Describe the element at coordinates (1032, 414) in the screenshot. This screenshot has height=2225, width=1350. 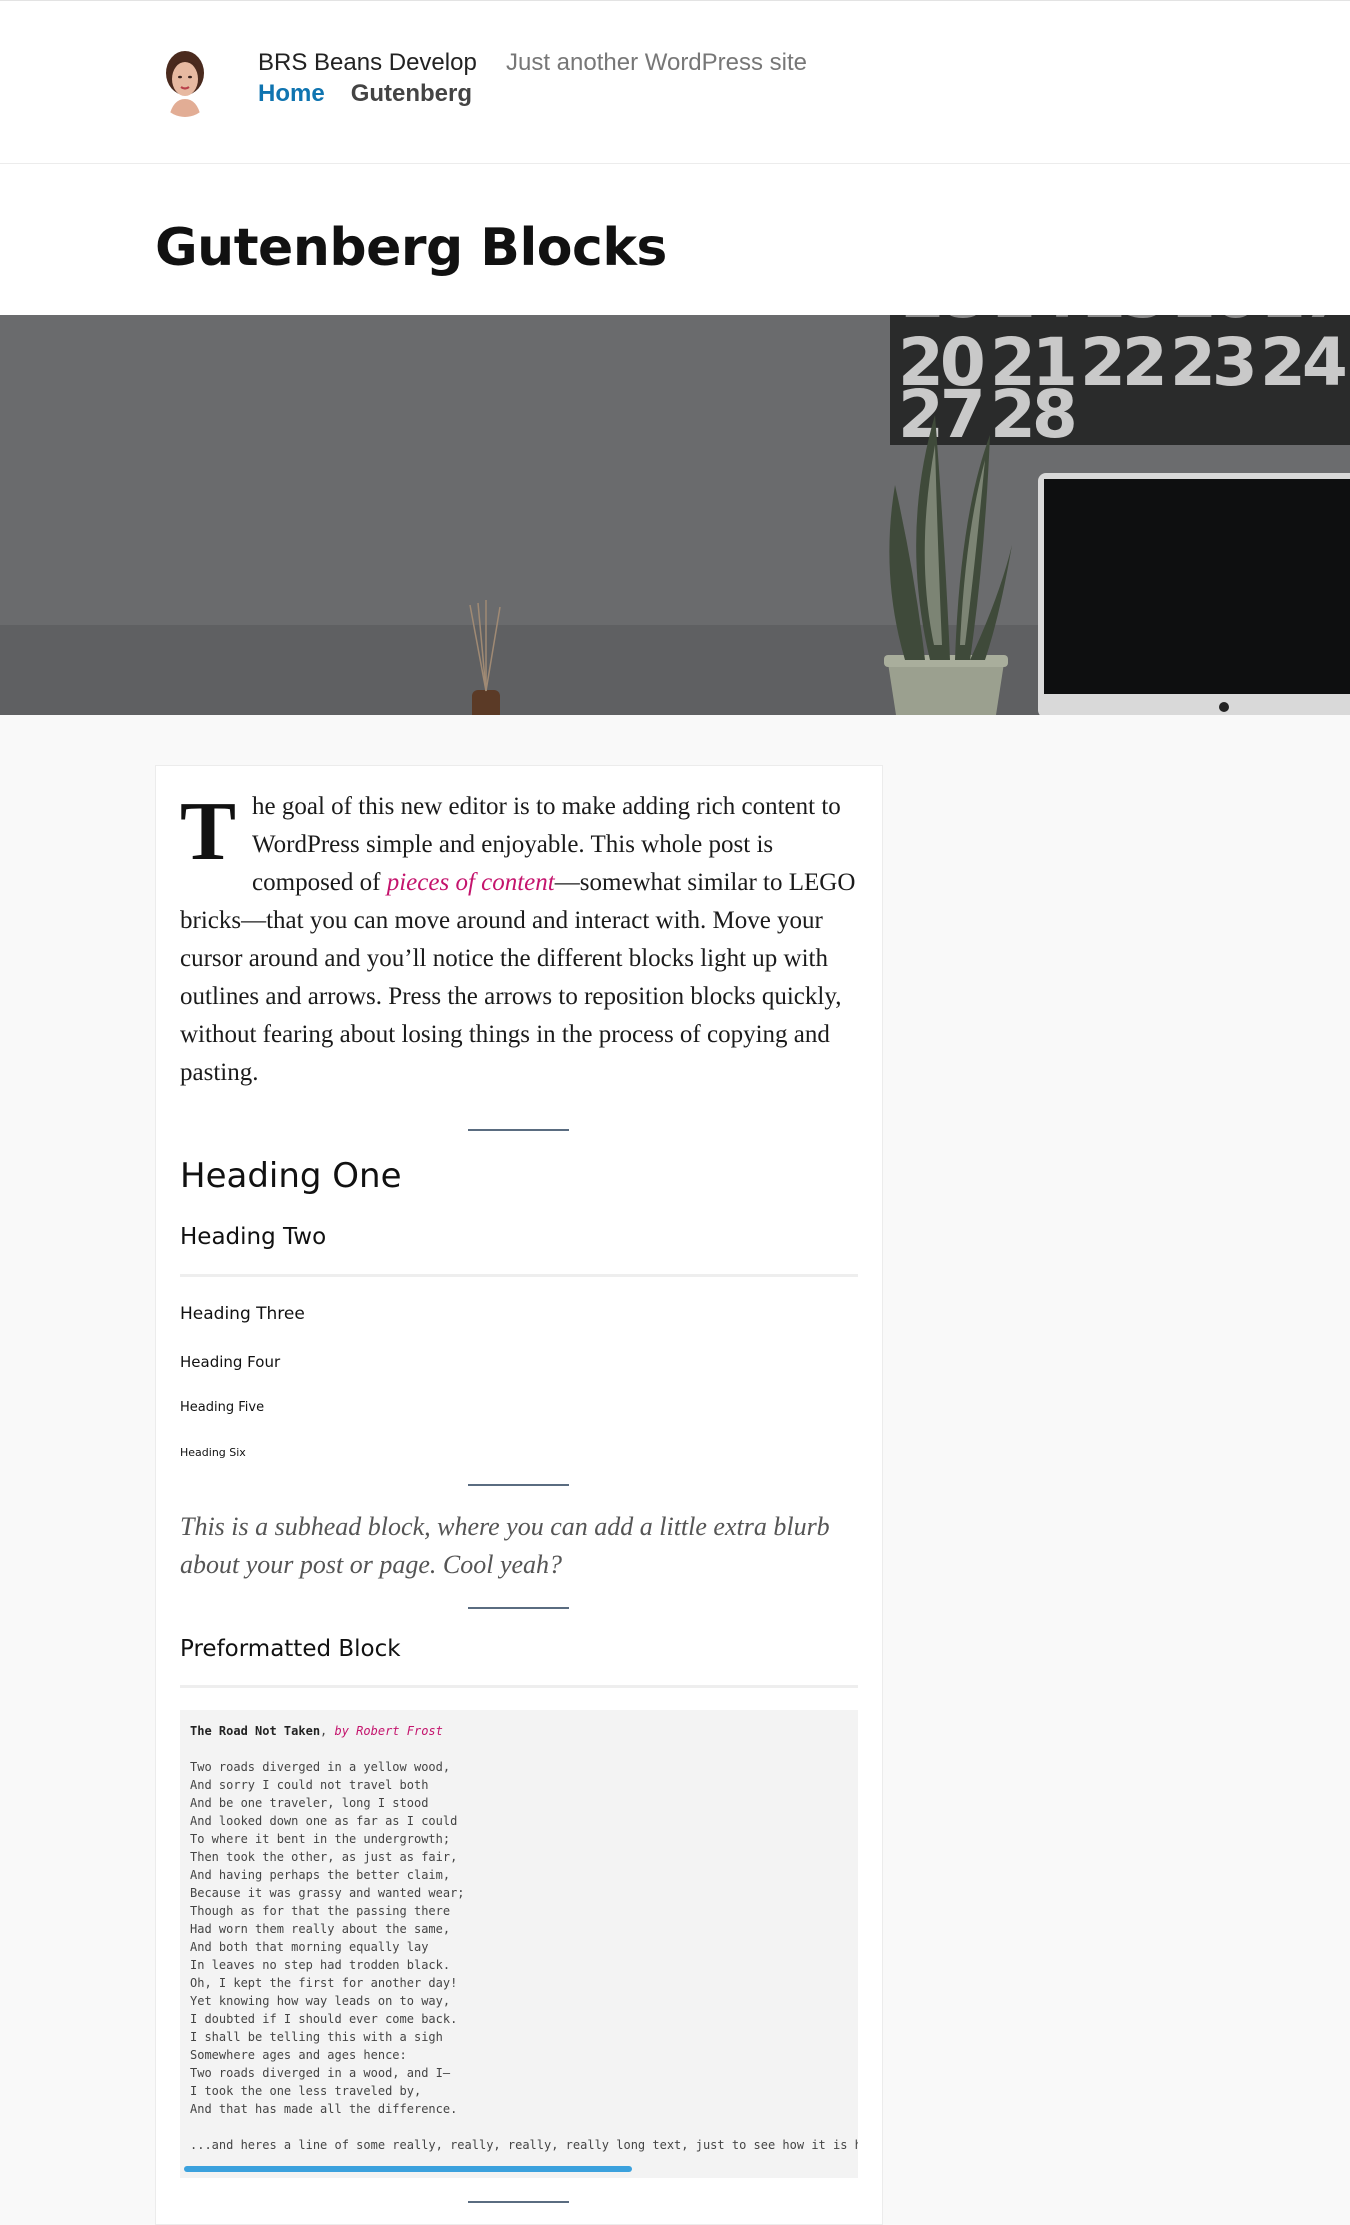
I see `calendar-day: 28` at that location.